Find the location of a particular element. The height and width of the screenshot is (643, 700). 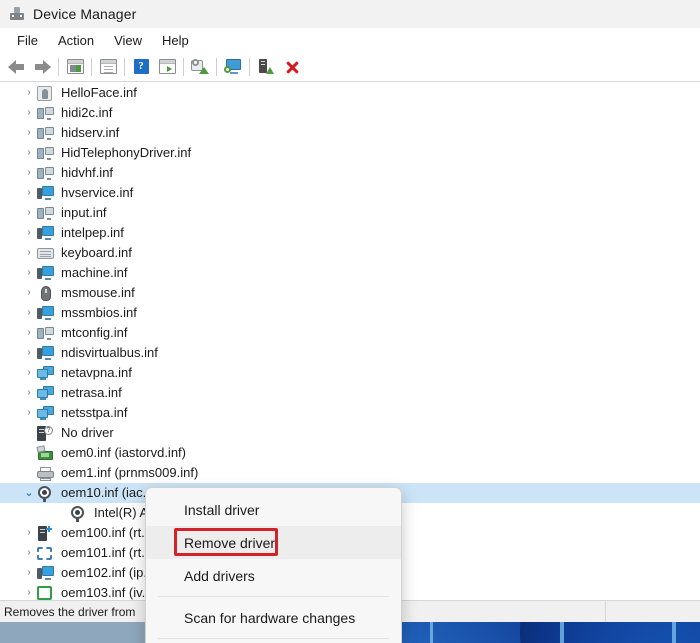

window-title: Device Manager is located at coordinates (85, 14).